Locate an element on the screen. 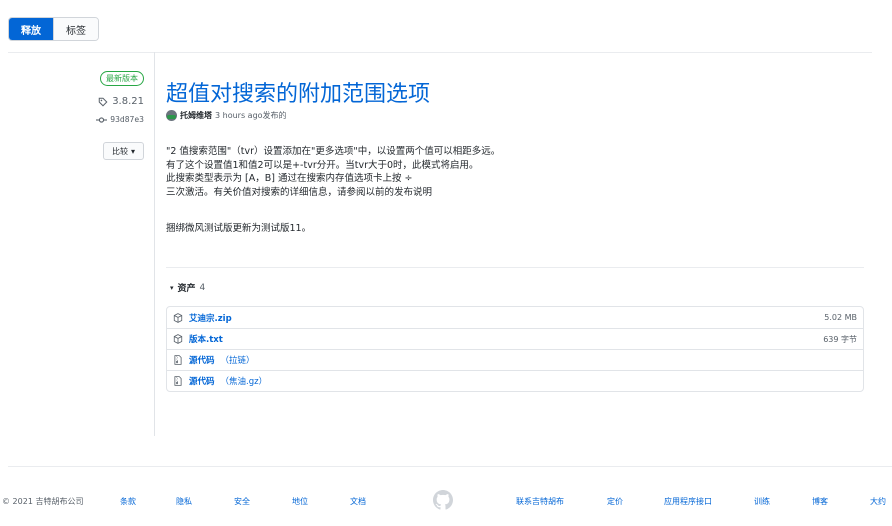 Image resolution: width=892 pixels, height=526 pixels. footer-link-terms: 条款 is located at coordinates (128, 501).